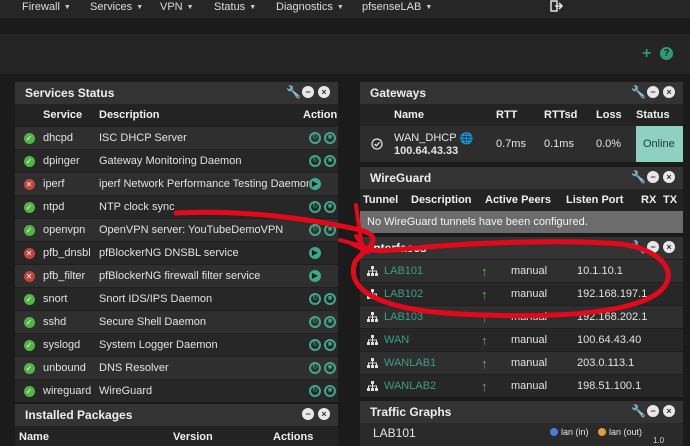 The image size is (690, 446). Describe the element at coordinates (432, 317) in the screenshot. I see `interface-name-link: LAB103` at that location.